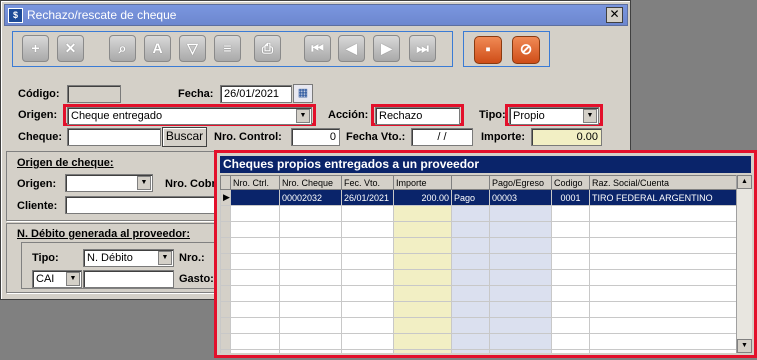 Image resolution: width=757 pixels, height=360 pixels. I want to click on cai-select: CAI ▼, so click(57, 279).